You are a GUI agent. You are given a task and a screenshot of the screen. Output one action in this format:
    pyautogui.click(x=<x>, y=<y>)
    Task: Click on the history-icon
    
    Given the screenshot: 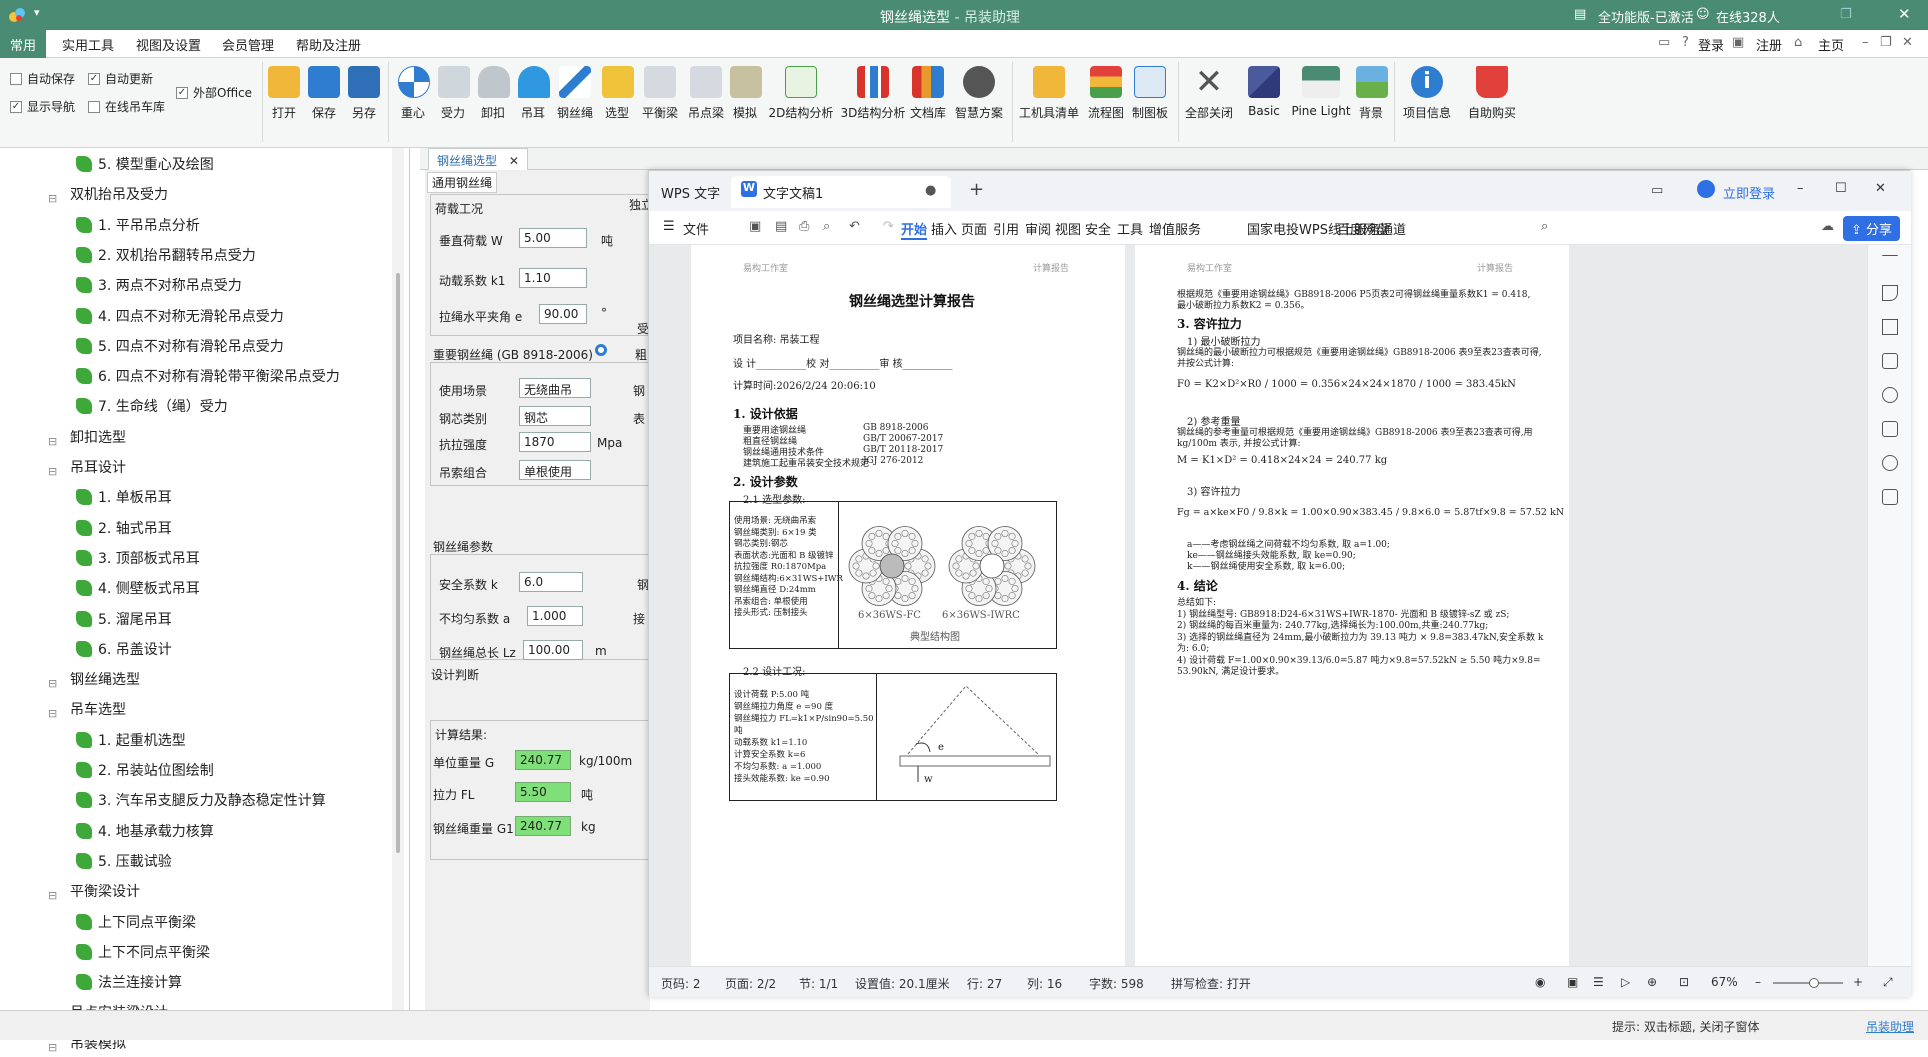 What is the action you would take?
    pyautogui.click(x=1890, y=463)
    